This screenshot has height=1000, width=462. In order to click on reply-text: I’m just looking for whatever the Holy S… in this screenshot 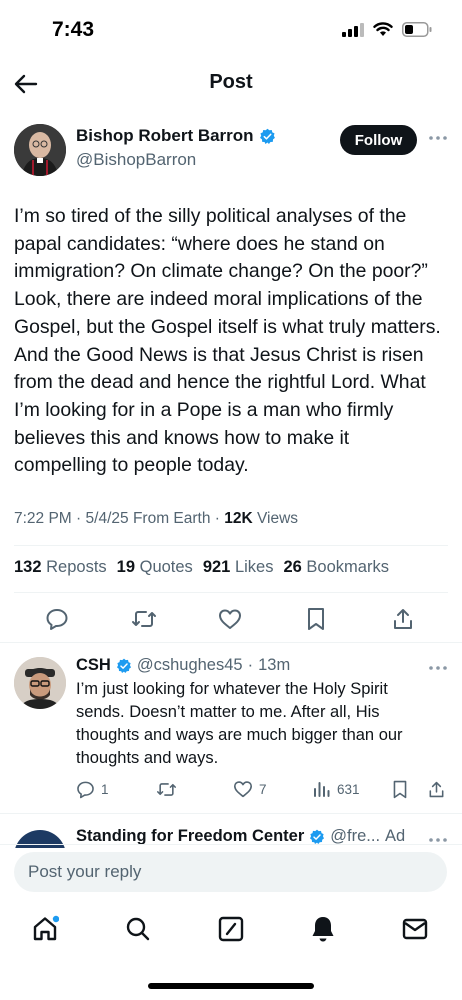, I will do `click(239, 723)`.